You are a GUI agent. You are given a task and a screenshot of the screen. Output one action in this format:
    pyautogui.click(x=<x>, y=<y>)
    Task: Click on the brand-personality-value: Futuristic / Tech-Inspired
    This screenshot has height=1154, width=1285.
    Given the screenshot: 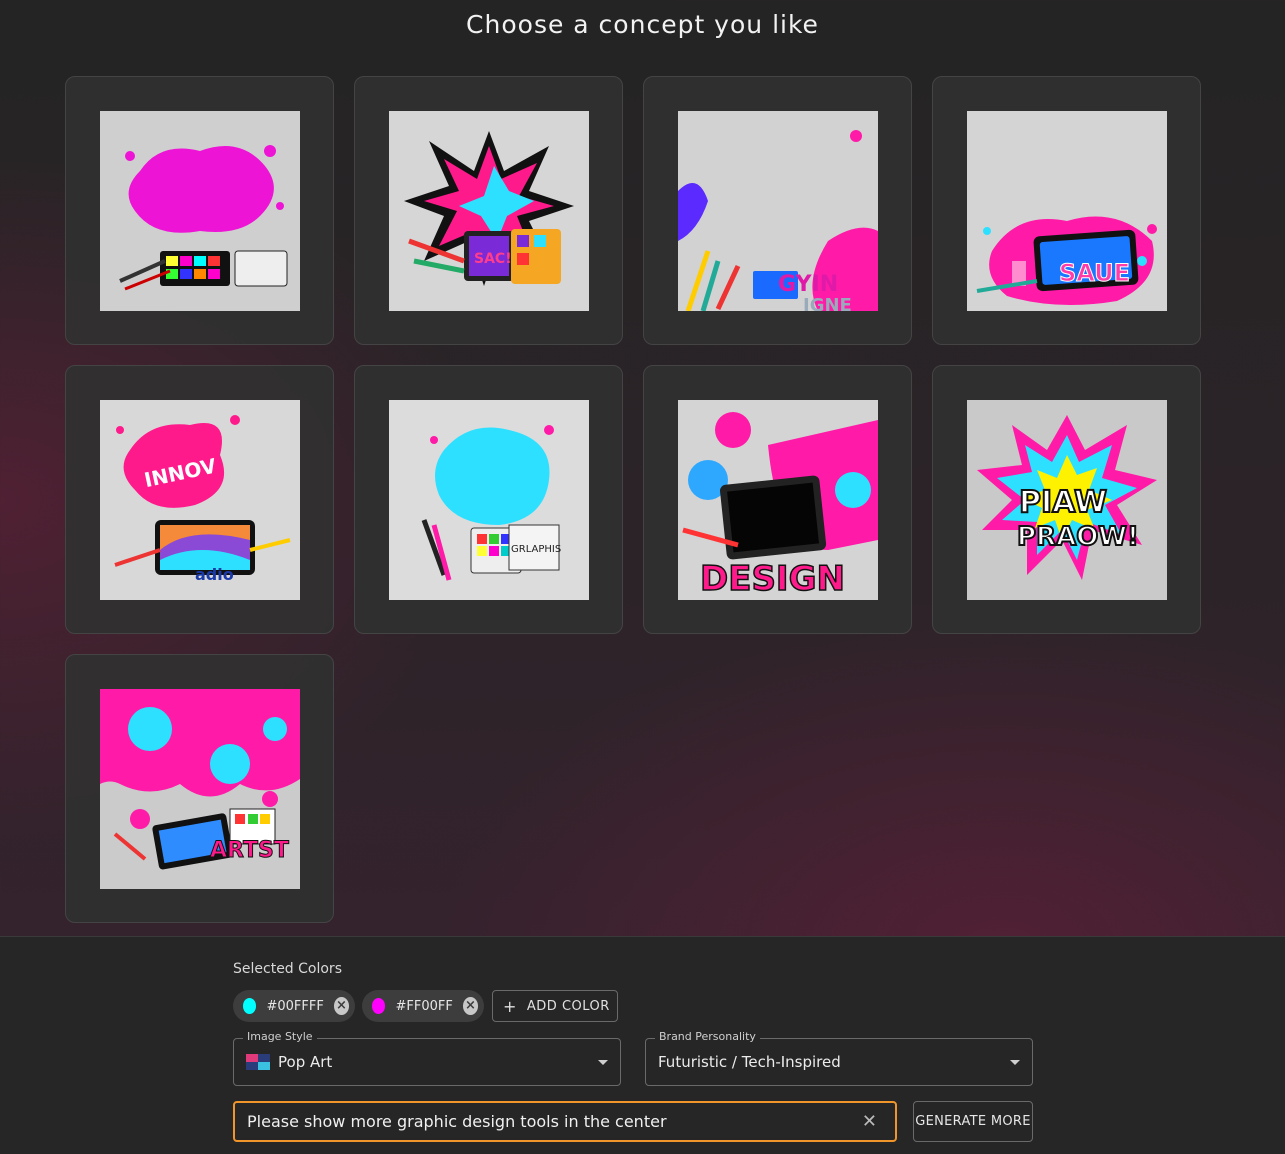 What is the action you would take?
    pyautogui.click(x=749, y=1062)
    